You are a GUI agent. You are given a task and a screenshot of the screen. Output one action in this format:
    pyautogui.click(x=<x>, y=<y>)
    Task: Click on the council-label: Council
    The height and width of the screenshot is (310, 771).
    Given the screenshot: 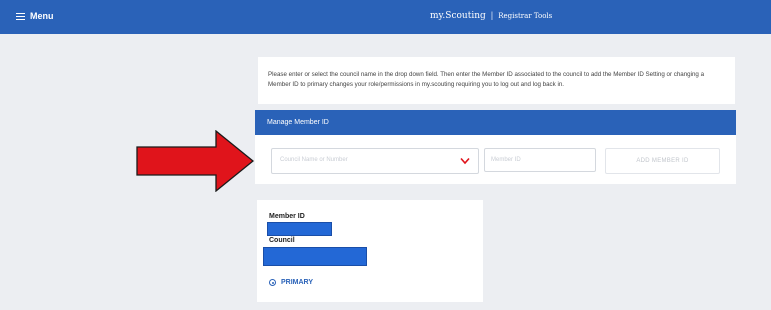 What is the action you would take?
    pyautogui.click(x=282, y=240)
    